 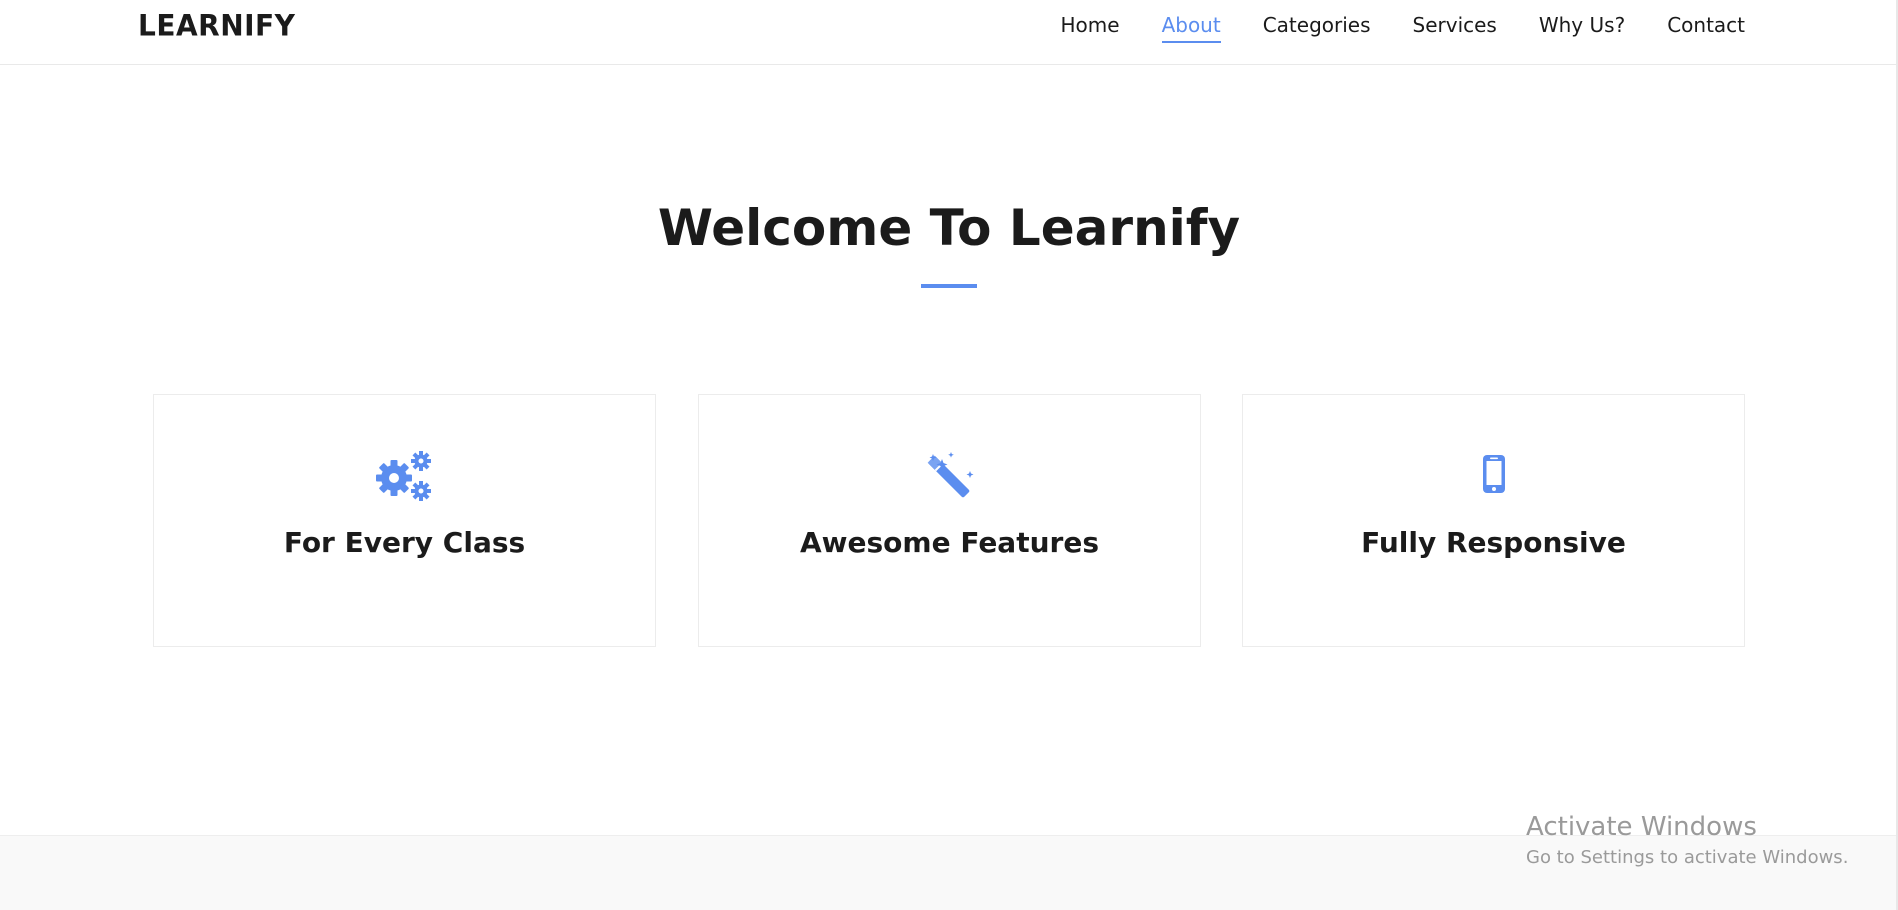 I want to click on section-title: Welcome To Learnify, so click(x=949, y=228).